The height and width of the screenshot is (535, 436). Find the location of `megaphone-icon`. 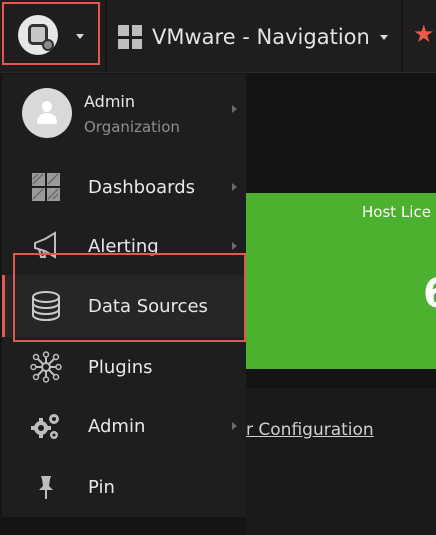

megaphone-icon is located at coordinates (46, 246).